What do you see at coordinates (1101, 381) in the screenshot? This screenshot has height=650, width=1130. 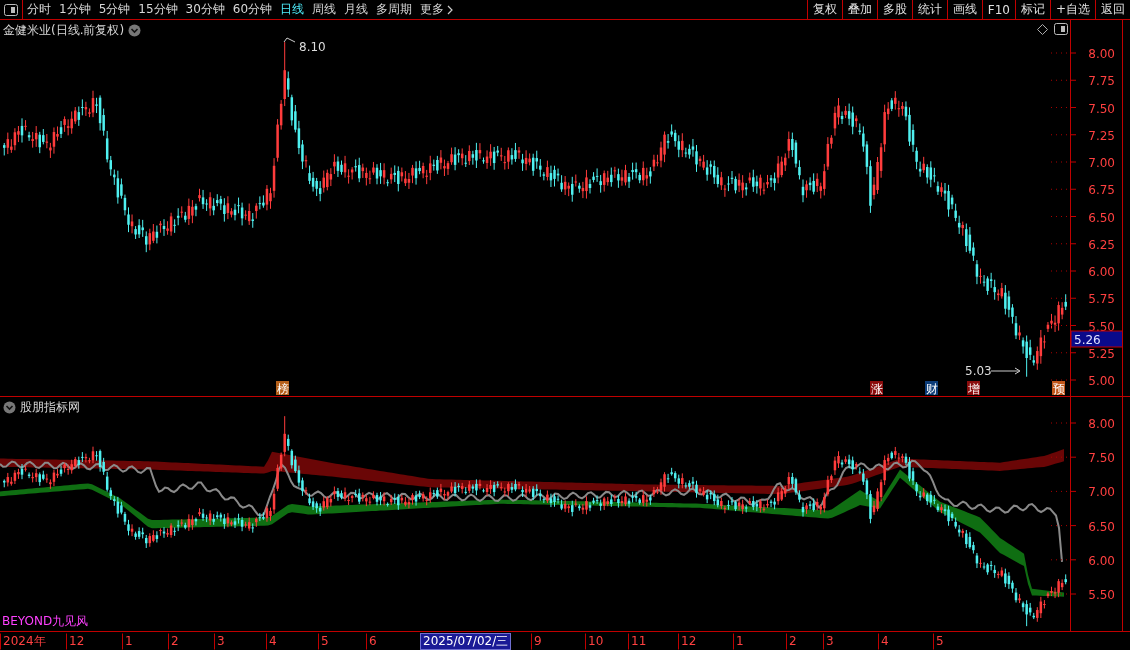 I see `price-axis-label: 5.00` at bounding box center [1101, 381].